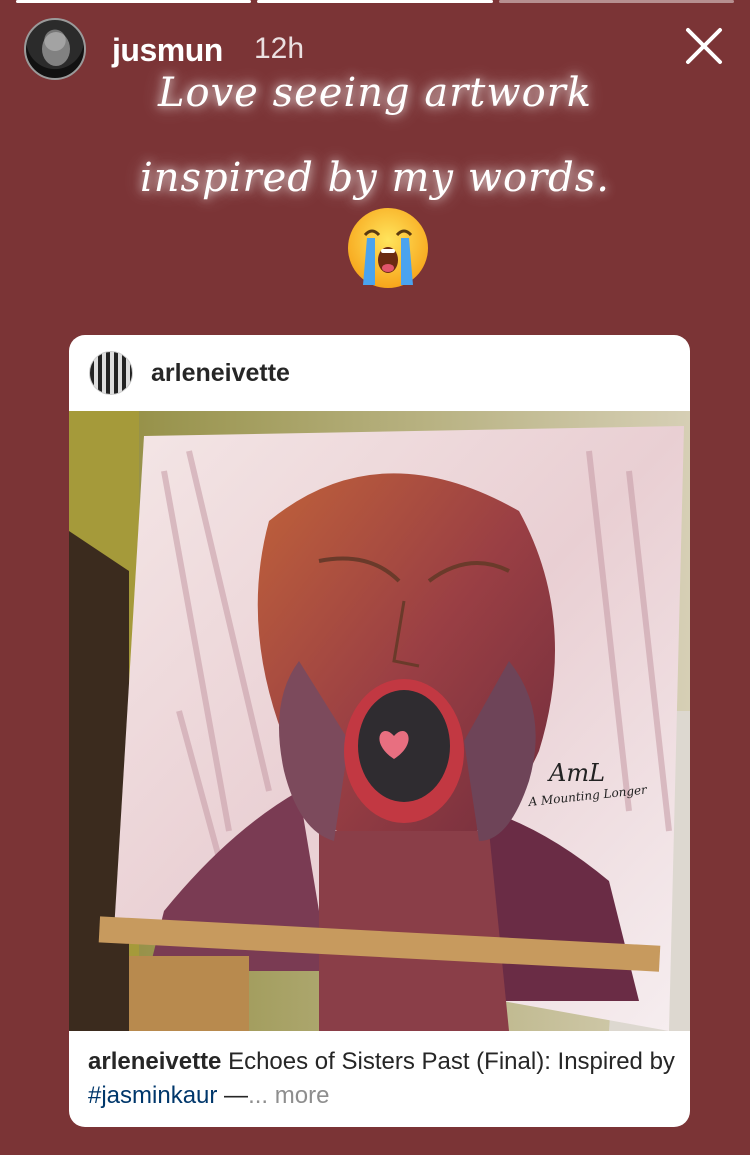 Image resolution: width=750 pixels, height=1155 pixels. I want to click on caption-hashtag: #jasminkaur, so click(152, 1095).